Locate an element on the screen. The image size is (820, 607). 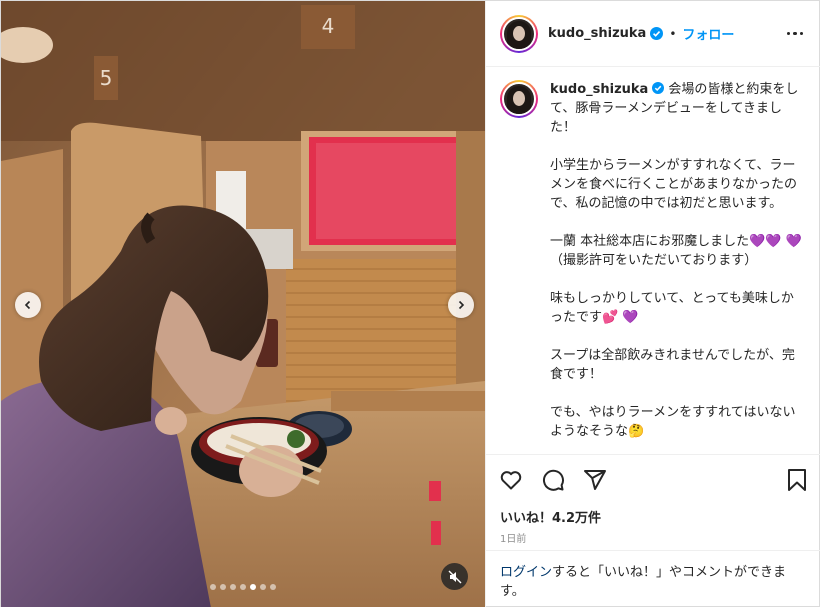
caption-line-3: 一蘭 本社総本店にお邪魔しました💜💜 💜 （撮影許可をいただいております） is located at coordinates (676, 251).